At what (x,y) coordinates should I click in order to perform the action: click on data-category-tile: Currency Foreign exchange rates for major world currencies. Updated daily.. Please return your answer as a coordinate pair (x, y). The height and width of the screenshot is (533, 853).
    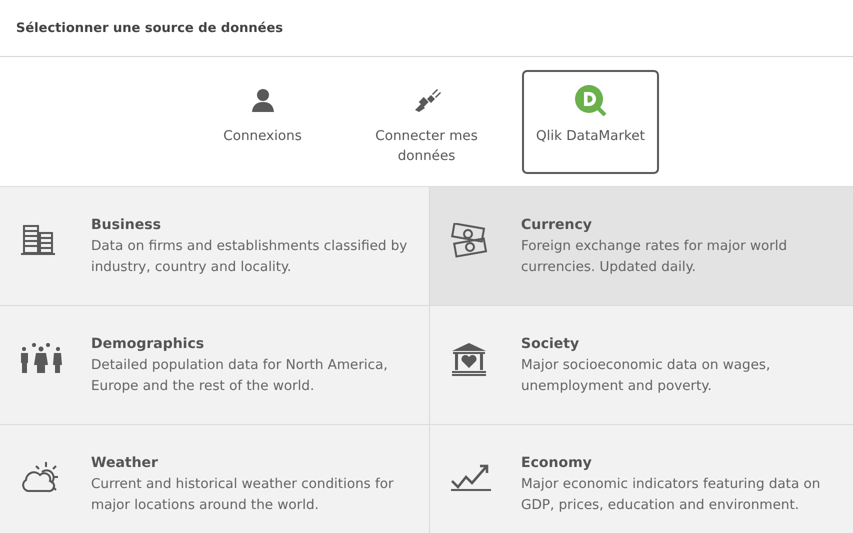
    Looking at the image, I should click on (641, 246).